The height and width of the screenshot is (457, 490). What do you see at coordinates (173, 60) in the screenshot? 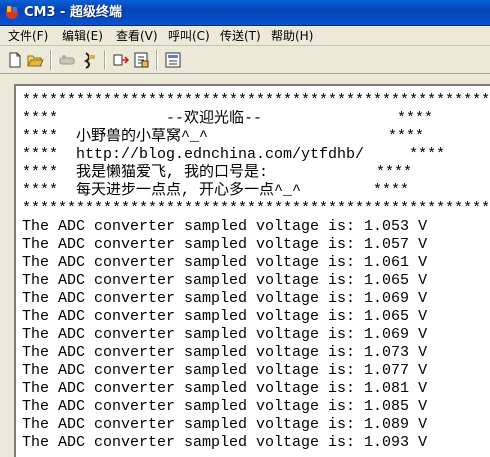
I see `properties-icon` at bounding box center [173, 60].